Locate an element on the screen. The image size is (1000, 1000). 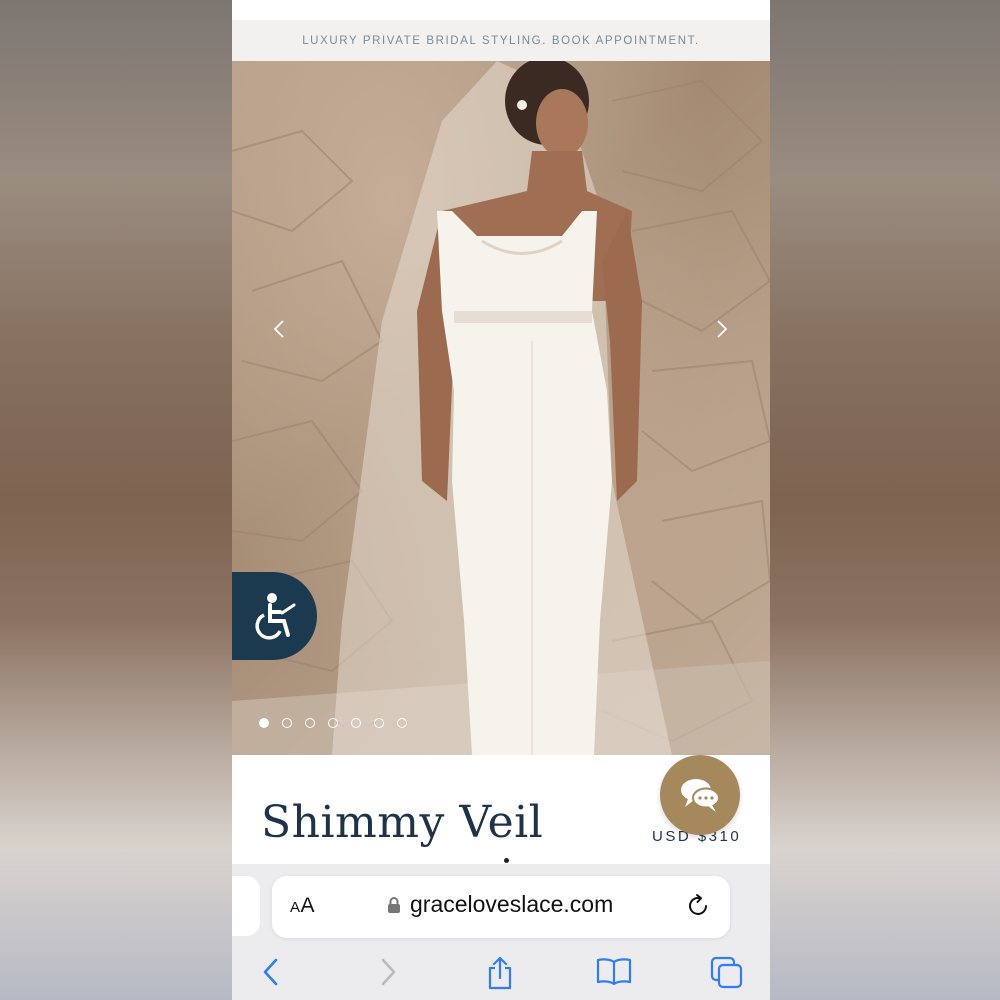
bookmarks-button is located at coordinates (614, 973).